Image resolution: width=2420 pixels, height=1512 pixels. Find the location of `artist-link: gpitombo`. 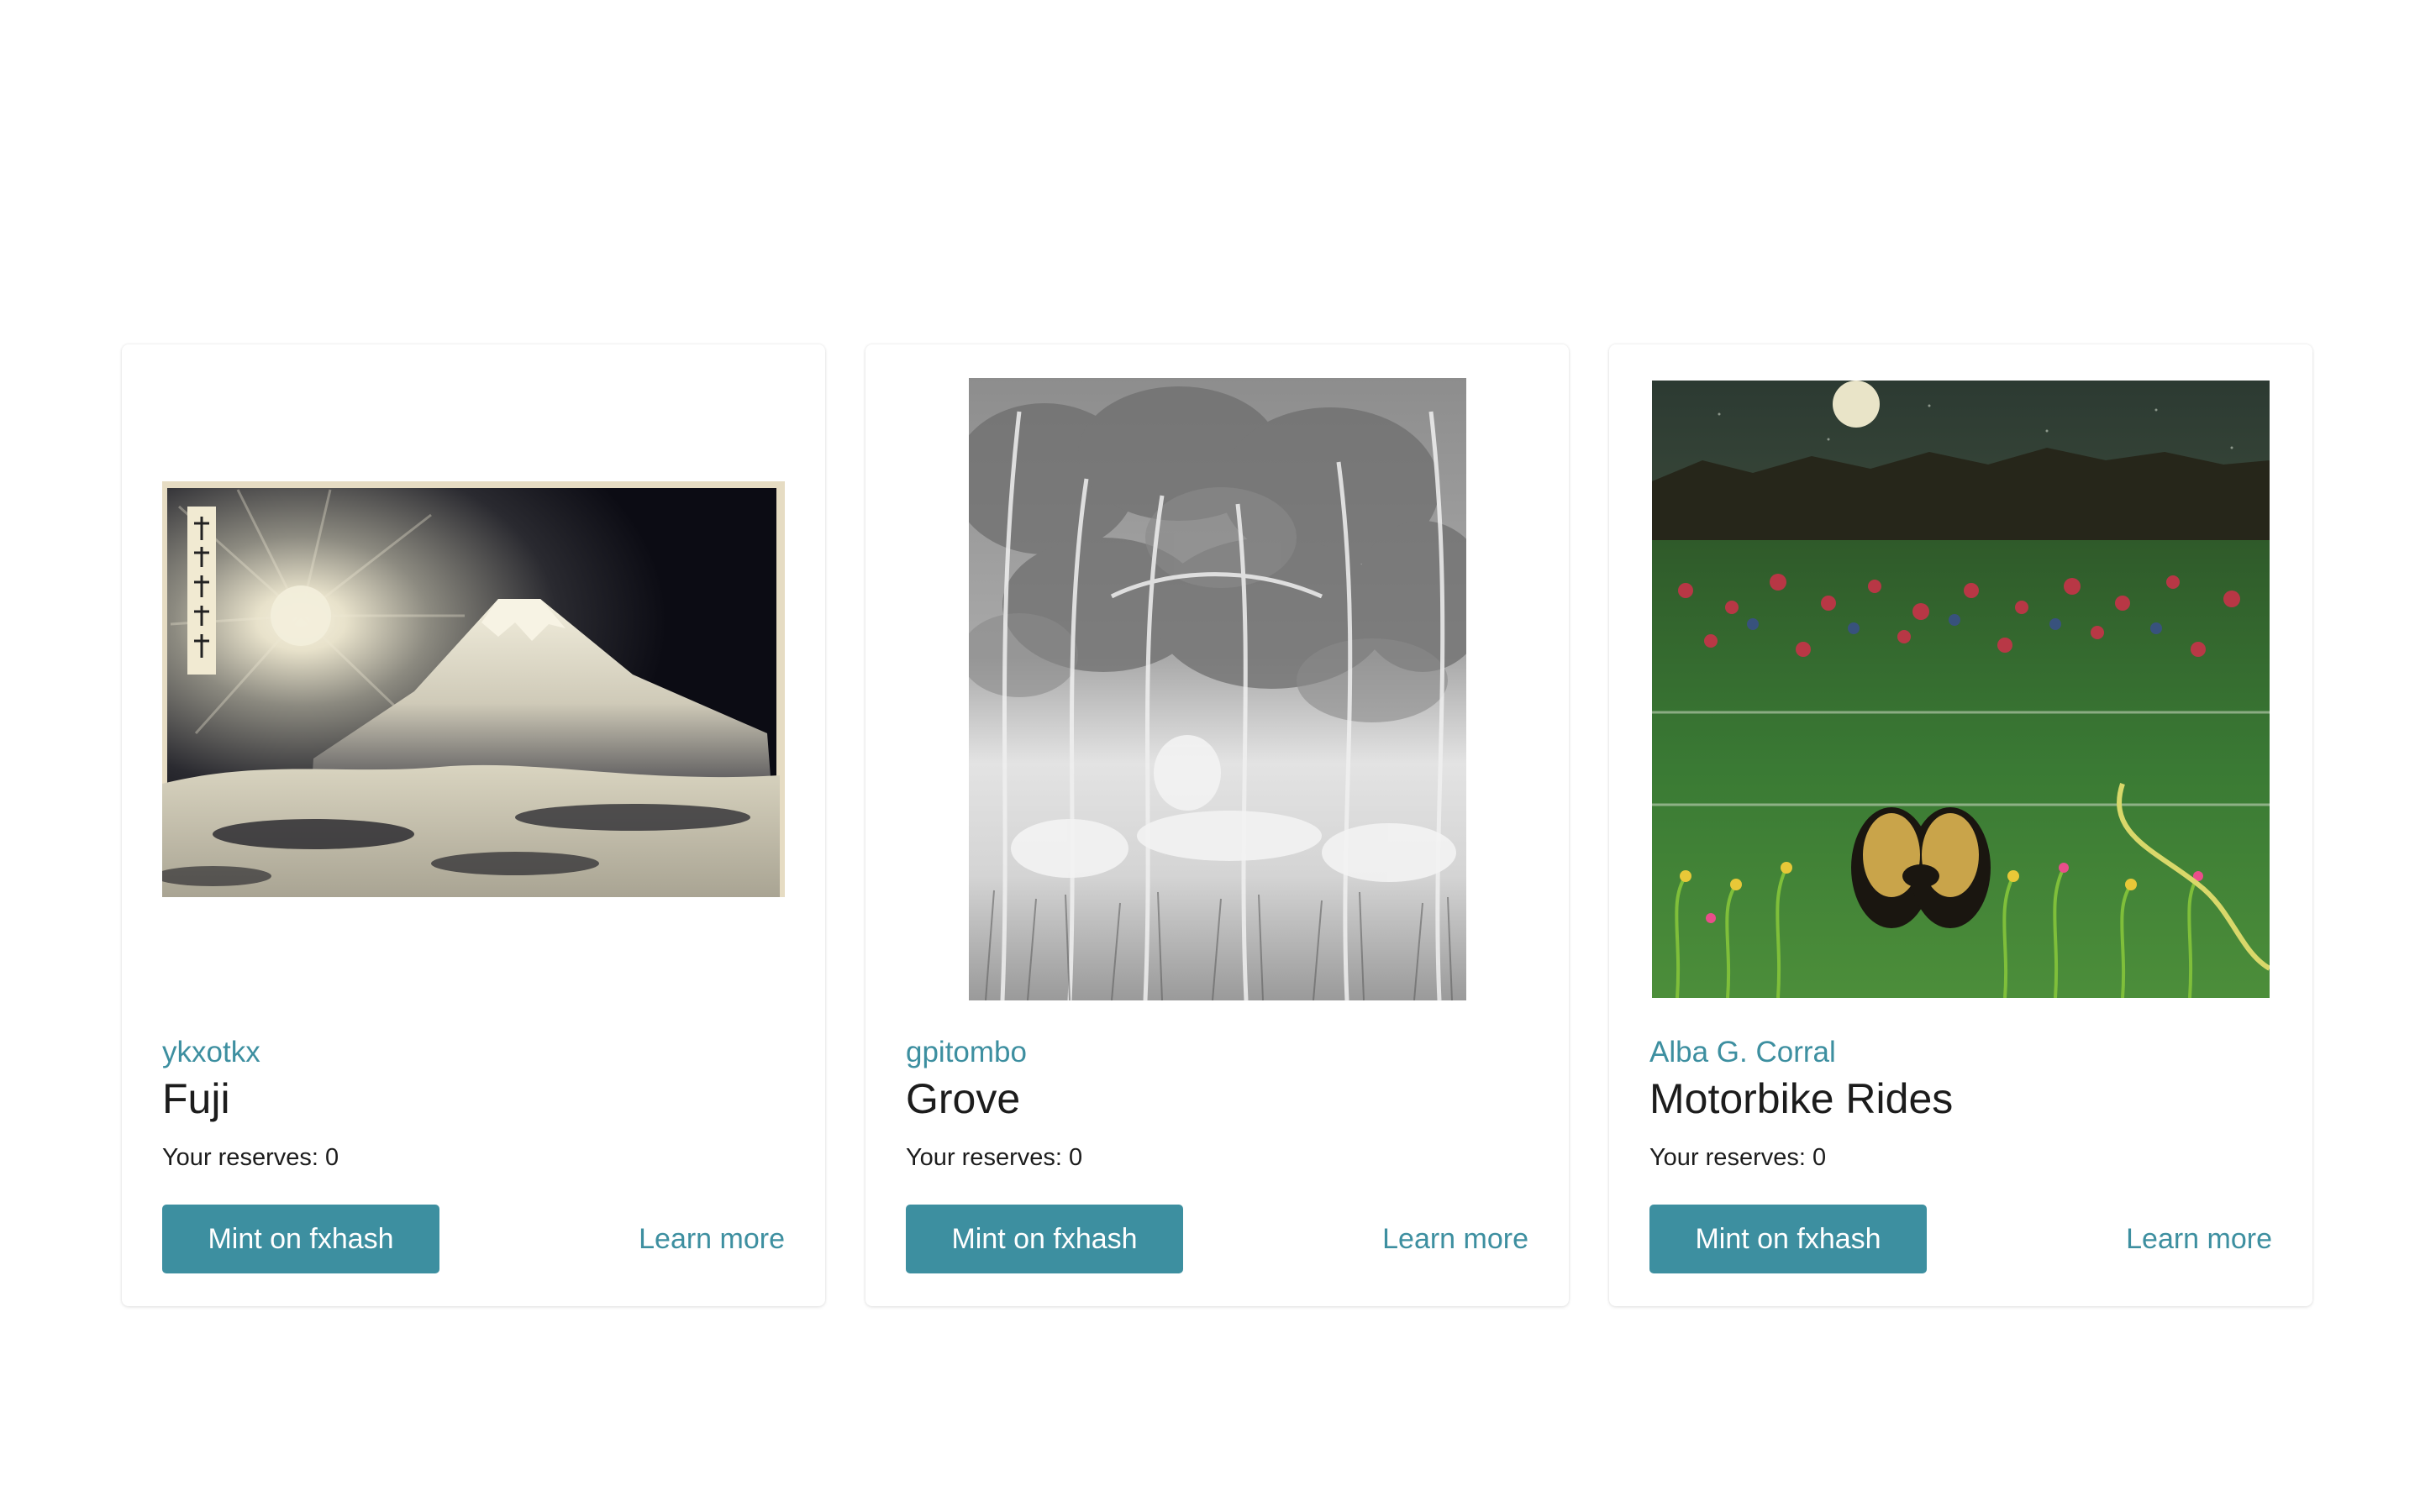

artist-link: gpitombo is located at coordinates (1217, 1052).